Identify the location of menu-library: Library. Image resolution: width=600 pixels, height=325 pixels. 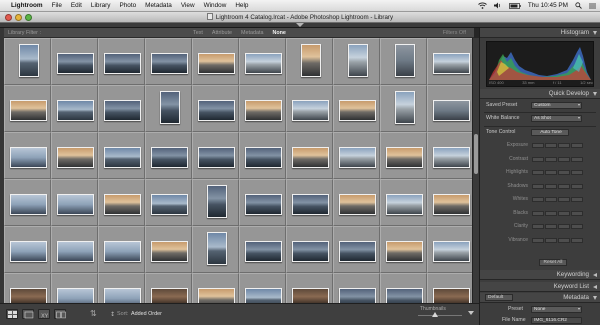
(101, 5).